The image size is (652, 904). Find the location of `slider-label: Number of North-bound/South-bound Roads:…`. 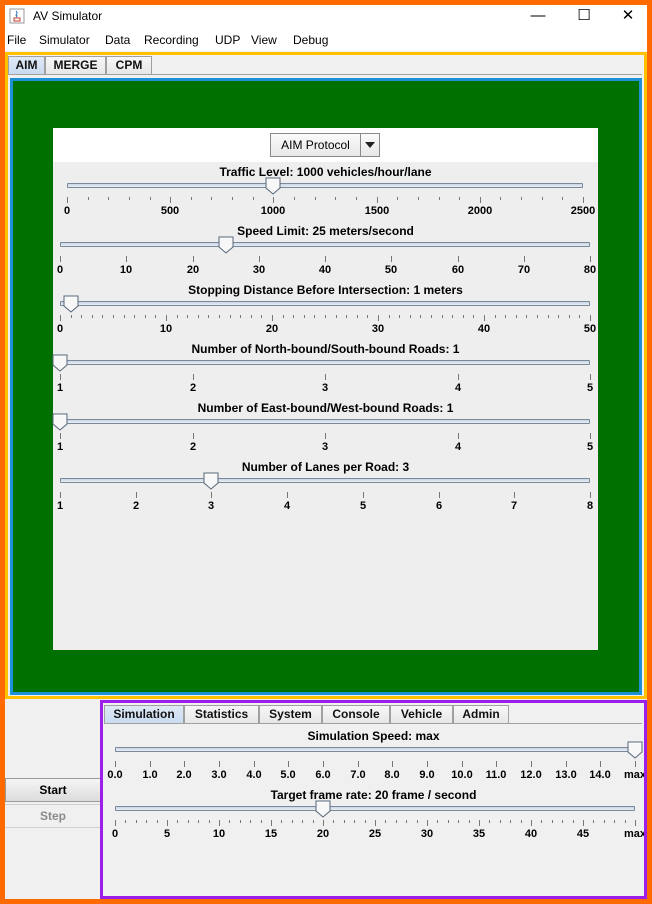

slider-label: Number of North-bound/South-bound Roads:… is located at coordinates (325, 349).